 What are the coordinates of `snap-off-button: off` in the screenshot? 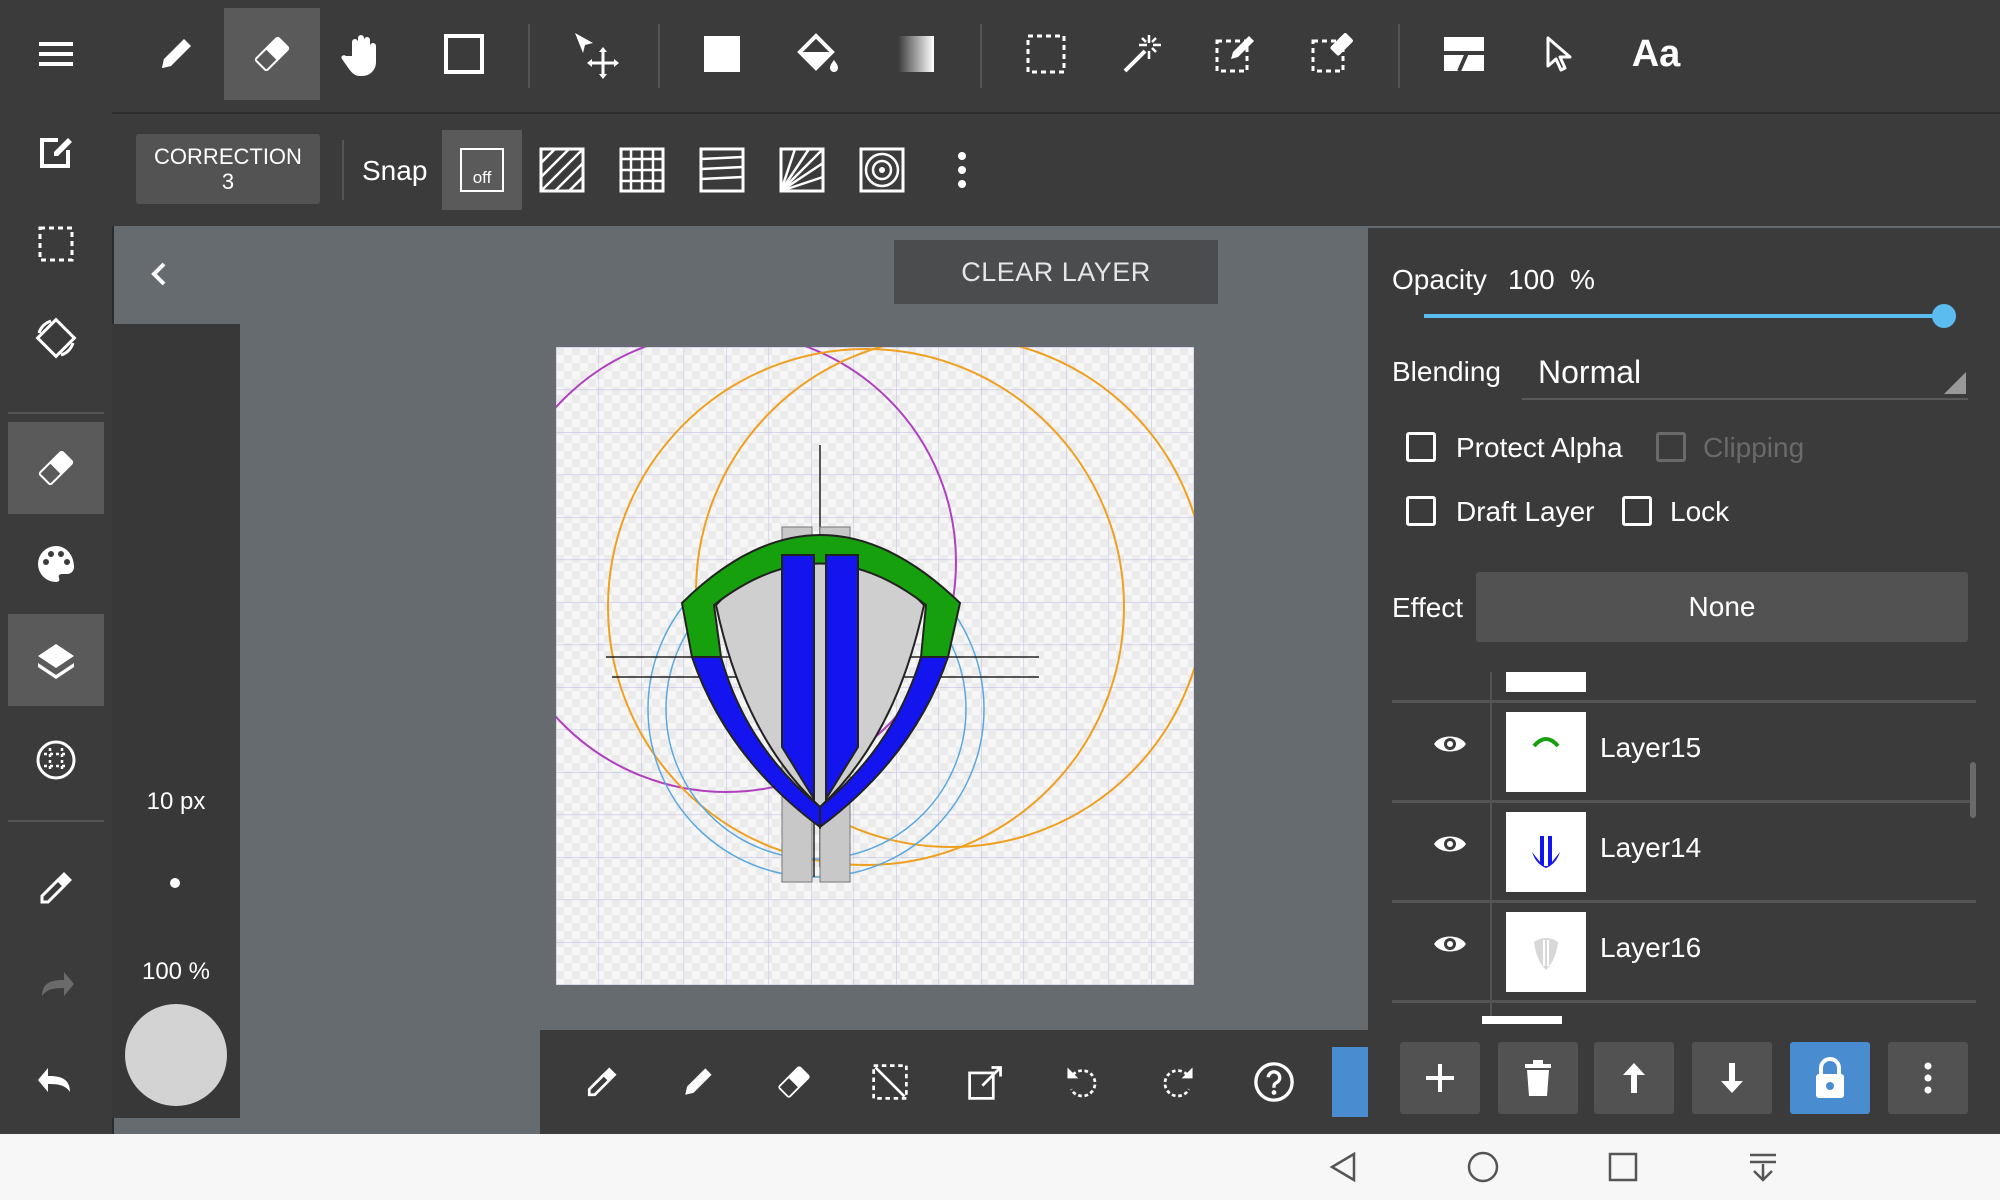 It's located at (482, 170).